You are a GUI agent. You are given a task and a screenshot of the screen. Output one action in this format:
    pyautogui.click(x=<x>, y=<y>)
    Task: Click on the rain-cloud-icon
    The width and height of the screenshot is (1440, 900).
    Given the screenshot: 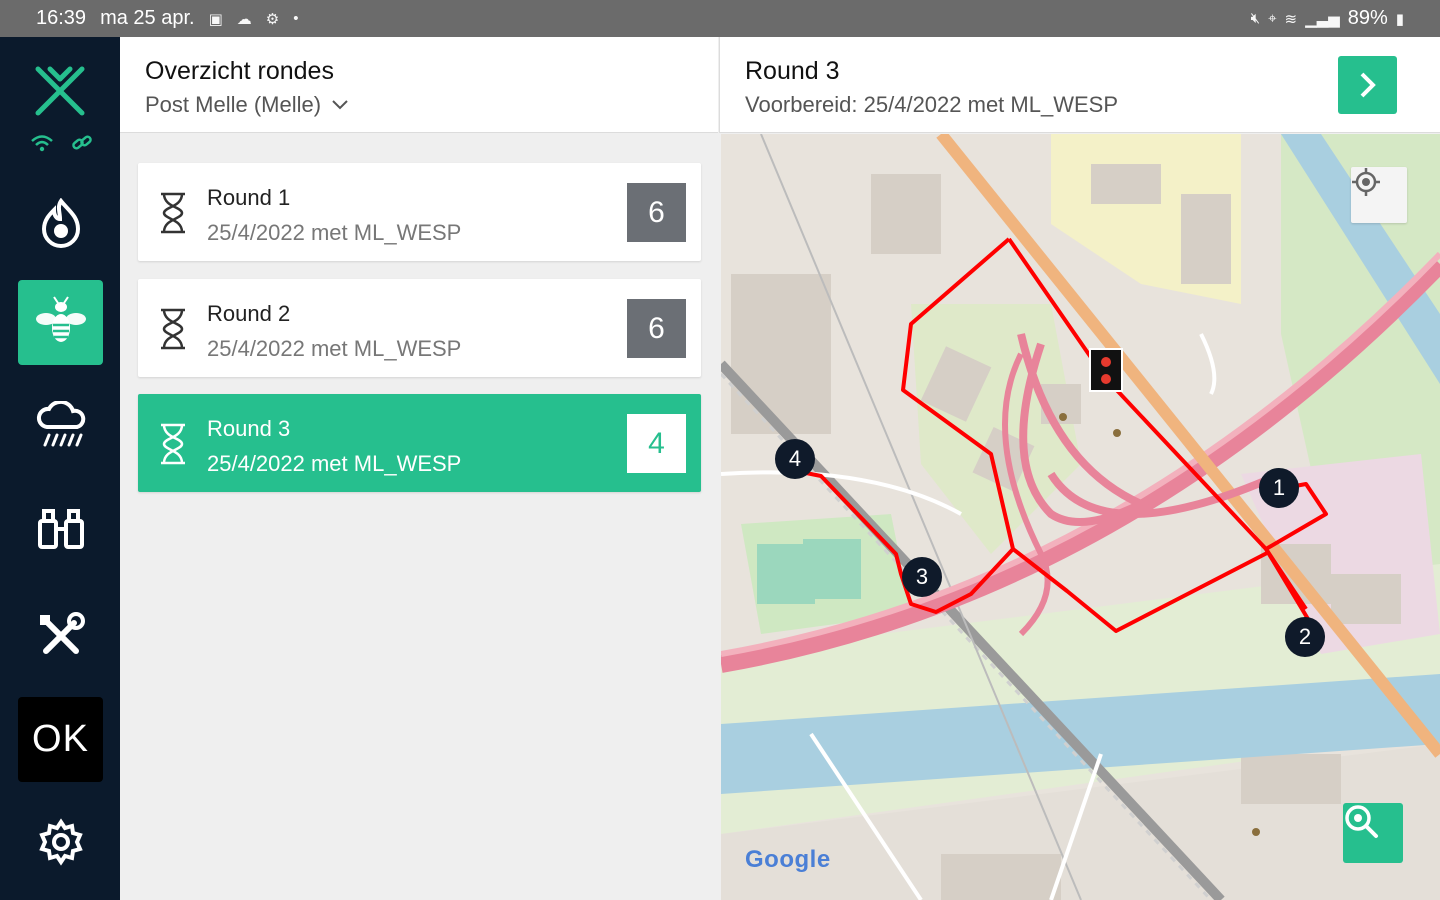 What is the action you would take?
    pyautogui.click(x=60, y=423)
    